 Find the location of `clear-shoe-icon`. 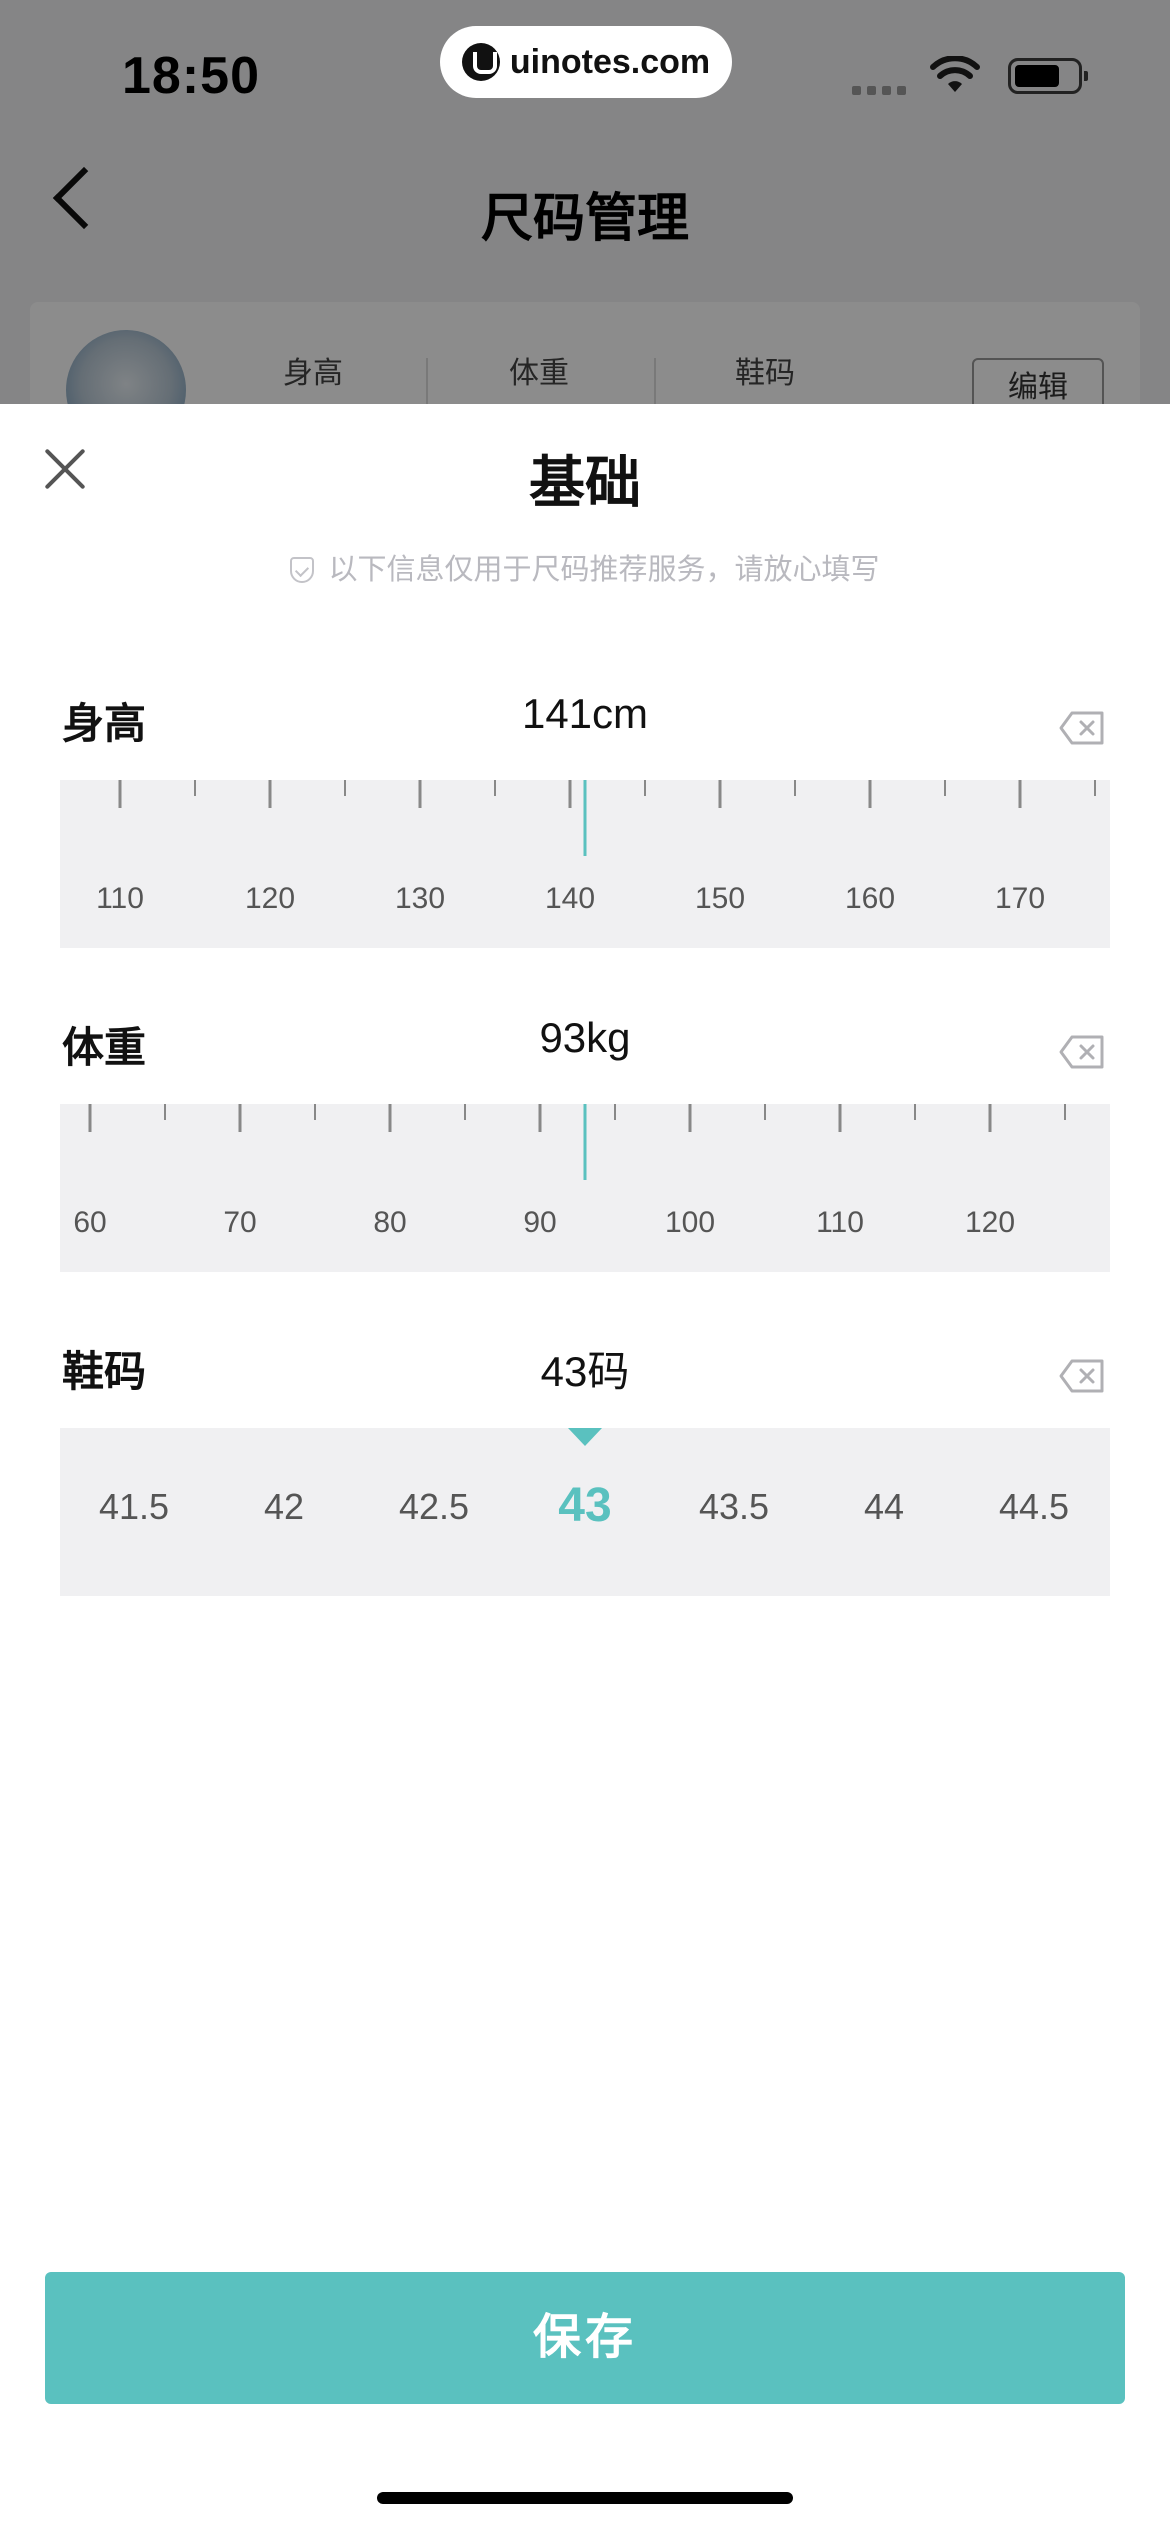

clear-shoe-icon is located at coordinates (1082, 1376).